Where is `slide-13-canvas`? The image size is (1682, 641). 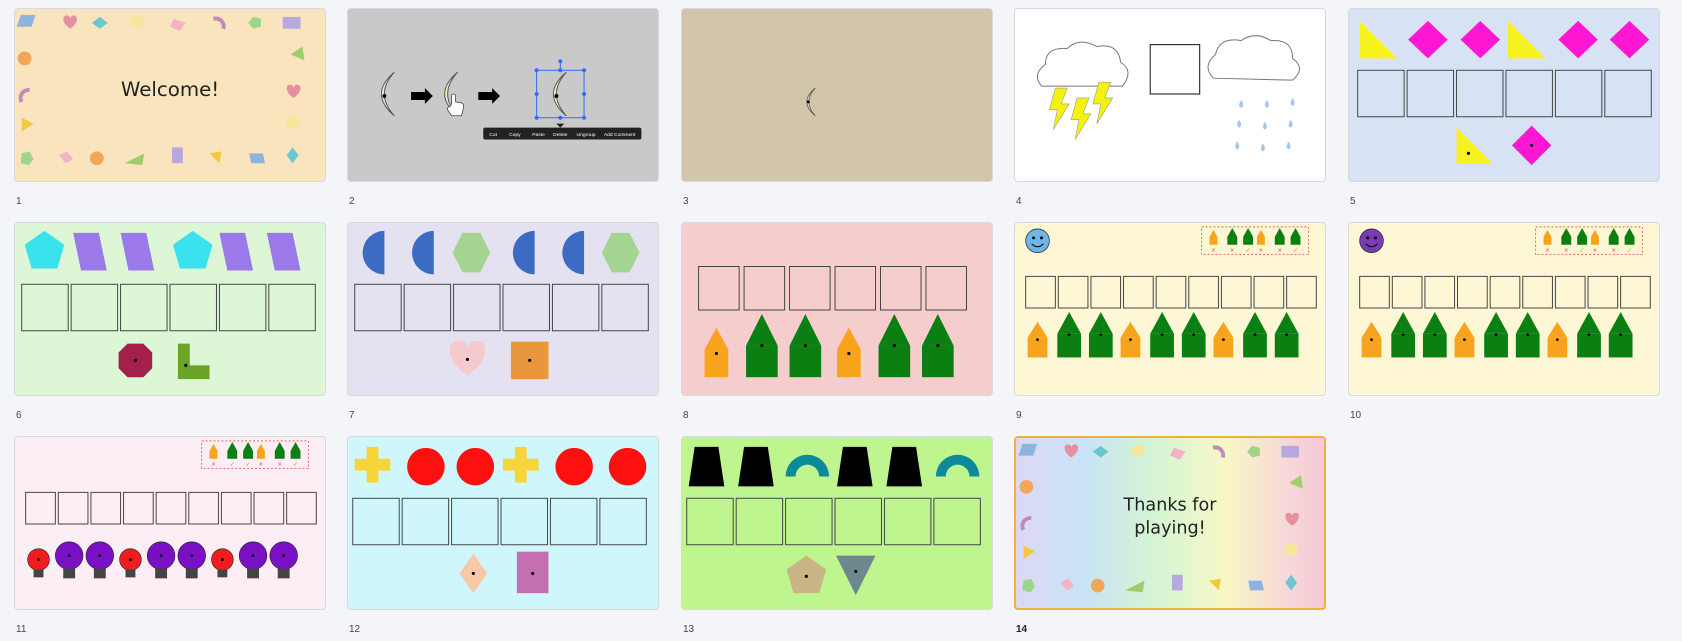 slide-13-canvas is located at coordinates (833, 521).